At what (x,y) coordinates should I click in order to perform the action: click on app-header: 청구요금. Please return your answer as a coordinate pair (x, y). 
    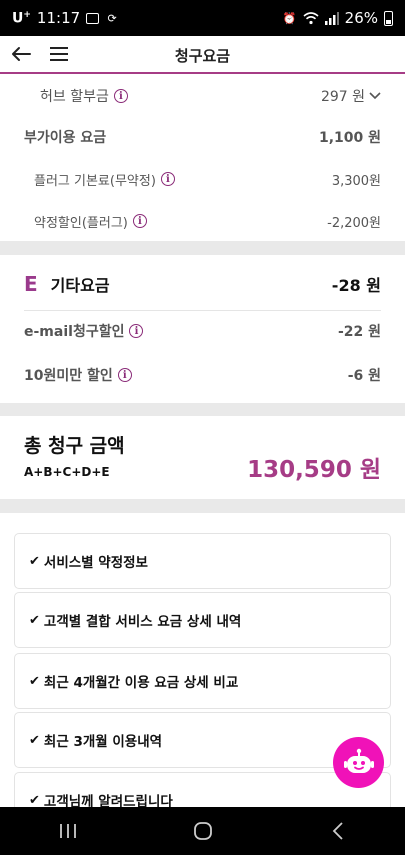
    Looking at the image, I should click on (202, 55).